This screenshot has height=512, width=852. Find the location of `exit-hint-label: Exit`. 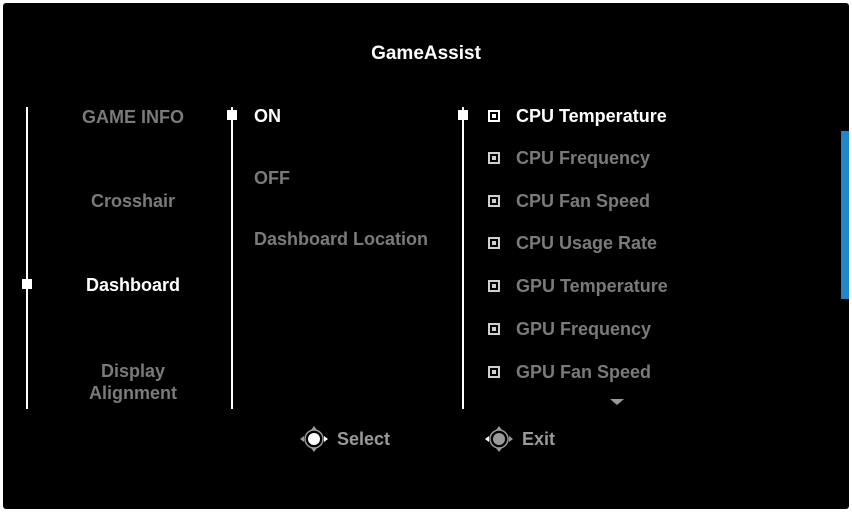

exit-hint-label: Exit is located at coordinates (539, 438).